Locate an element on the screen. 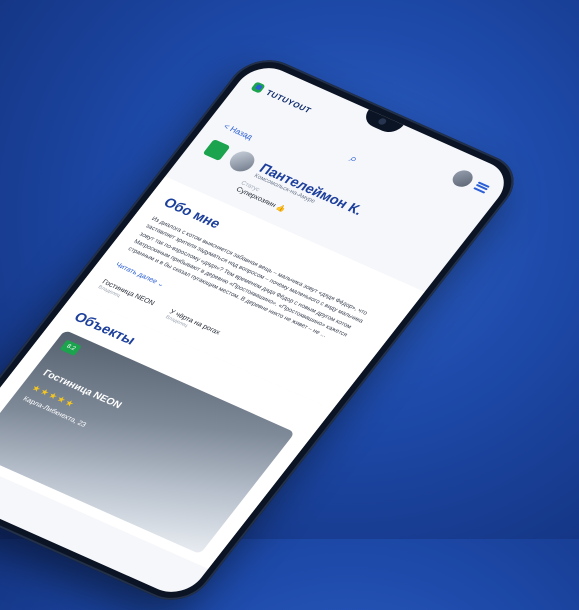 Image resolution: width=579 pixels, height=610 pixels. user-avatar is located at coordinates (462, 178).